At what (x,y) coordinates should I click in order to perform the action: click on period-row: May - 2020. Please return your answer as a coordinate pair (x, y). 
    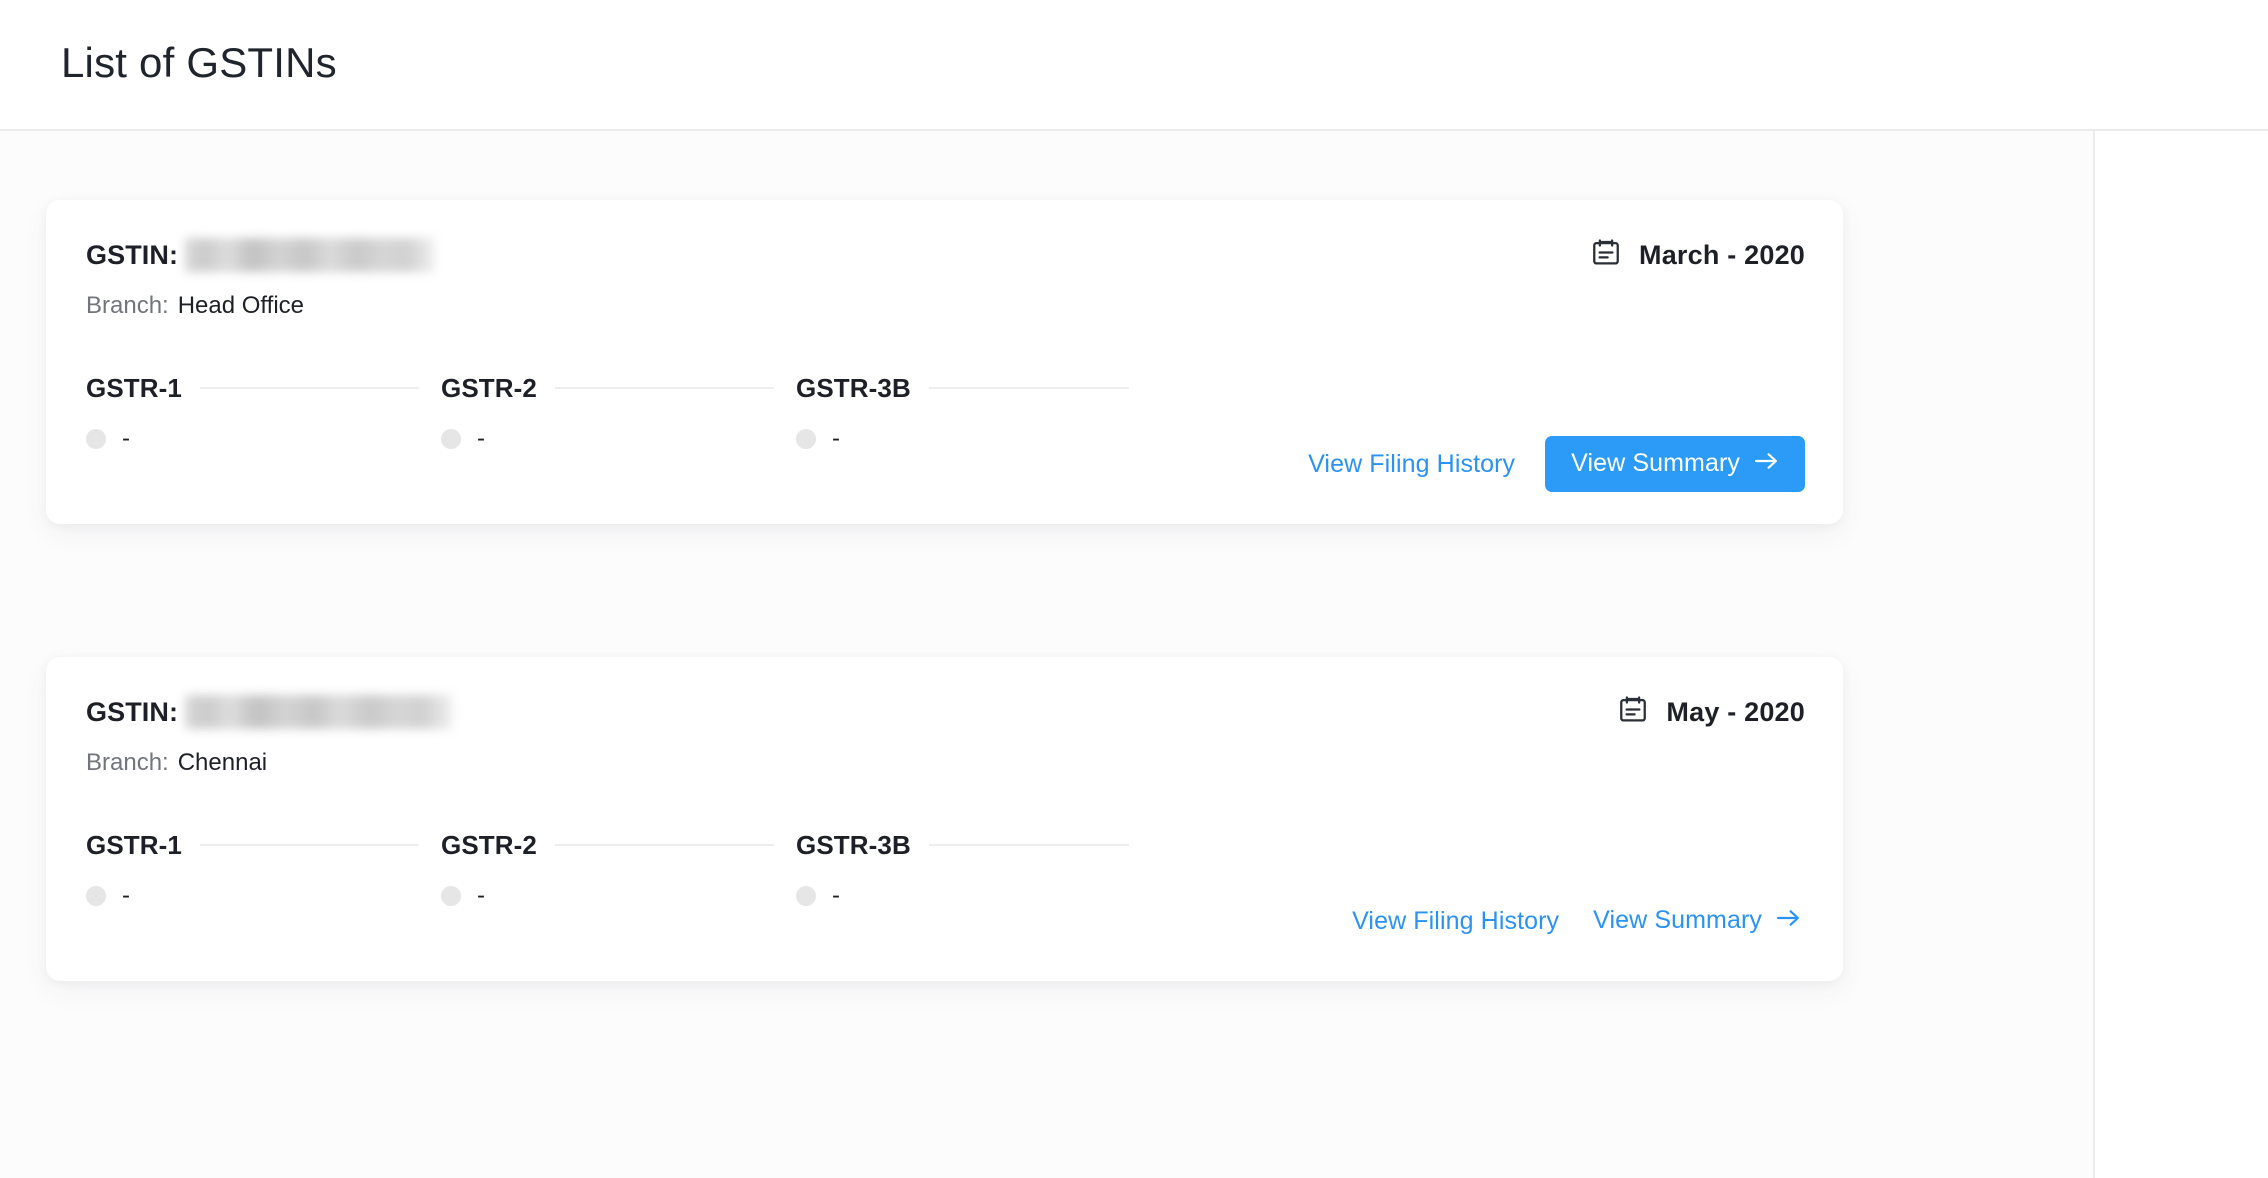
    Looking at the image, I should click on (1711, 712).